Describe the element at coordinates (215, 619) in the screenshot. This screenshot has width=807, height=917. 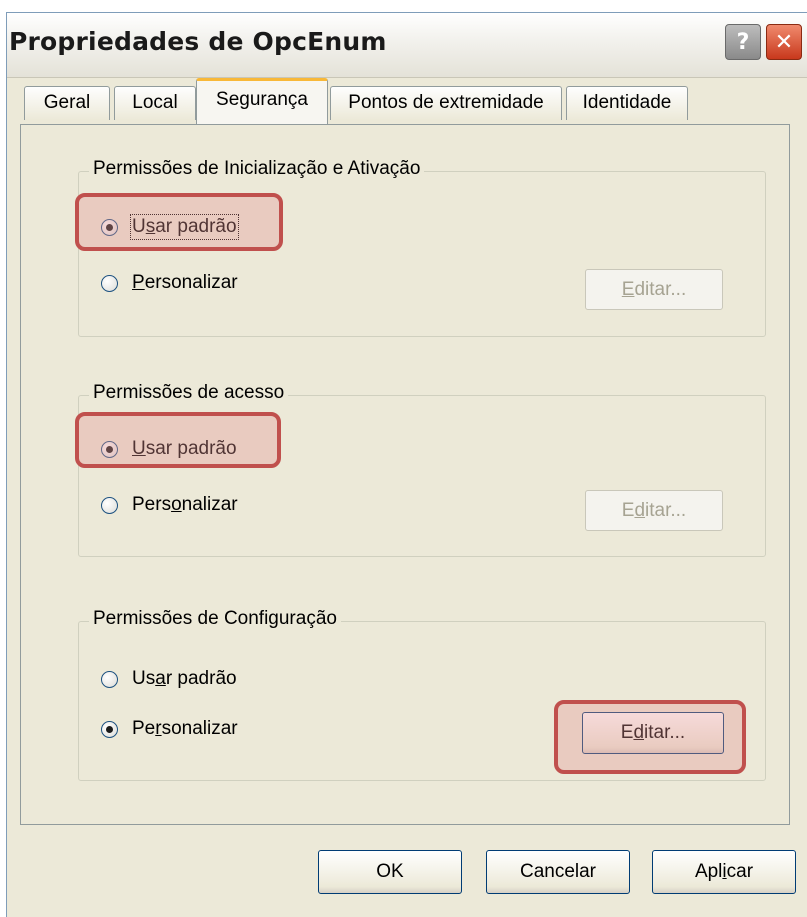
I see `group-title: Permissões de Configuração` at that location.